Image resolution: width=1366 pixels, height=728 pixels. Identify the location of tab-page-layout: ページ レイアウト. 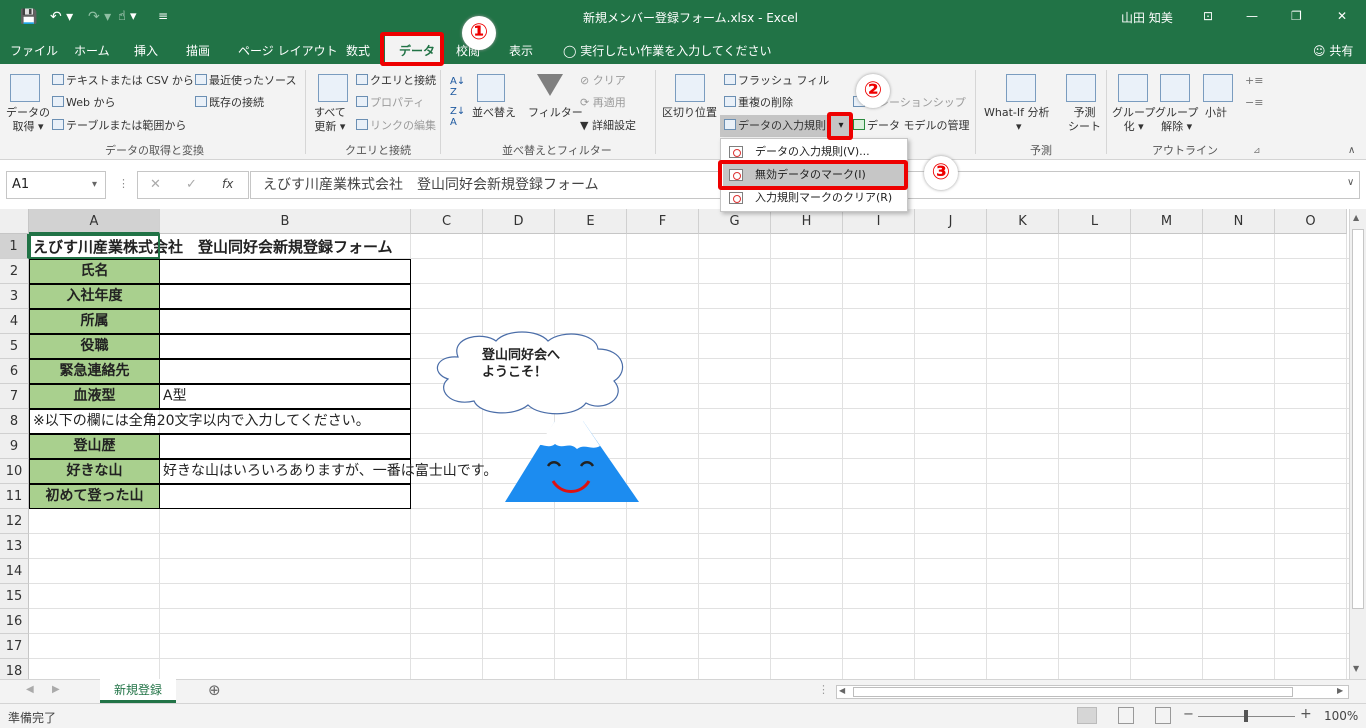
(288, 50).